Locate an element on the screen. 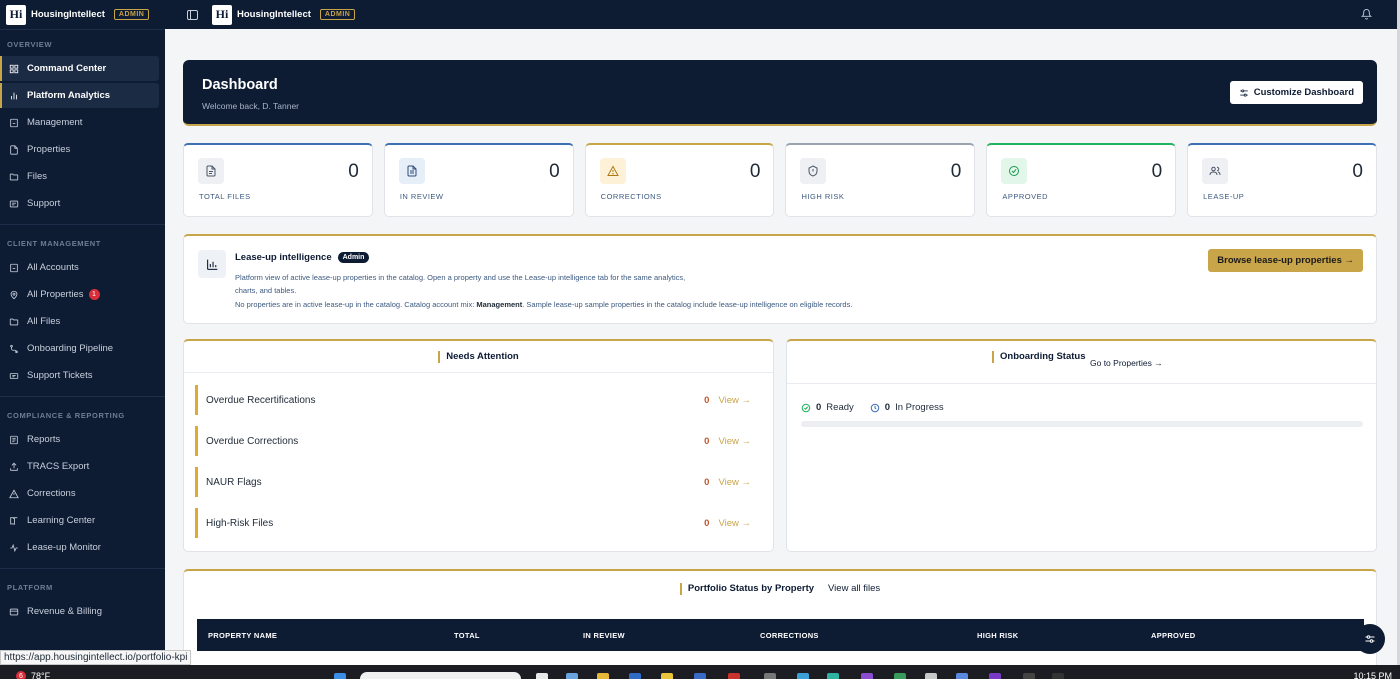 The height and width of the screenshot is (679, 1400). sidebar-item-properties: Properties is located at coordinates (79, 149).